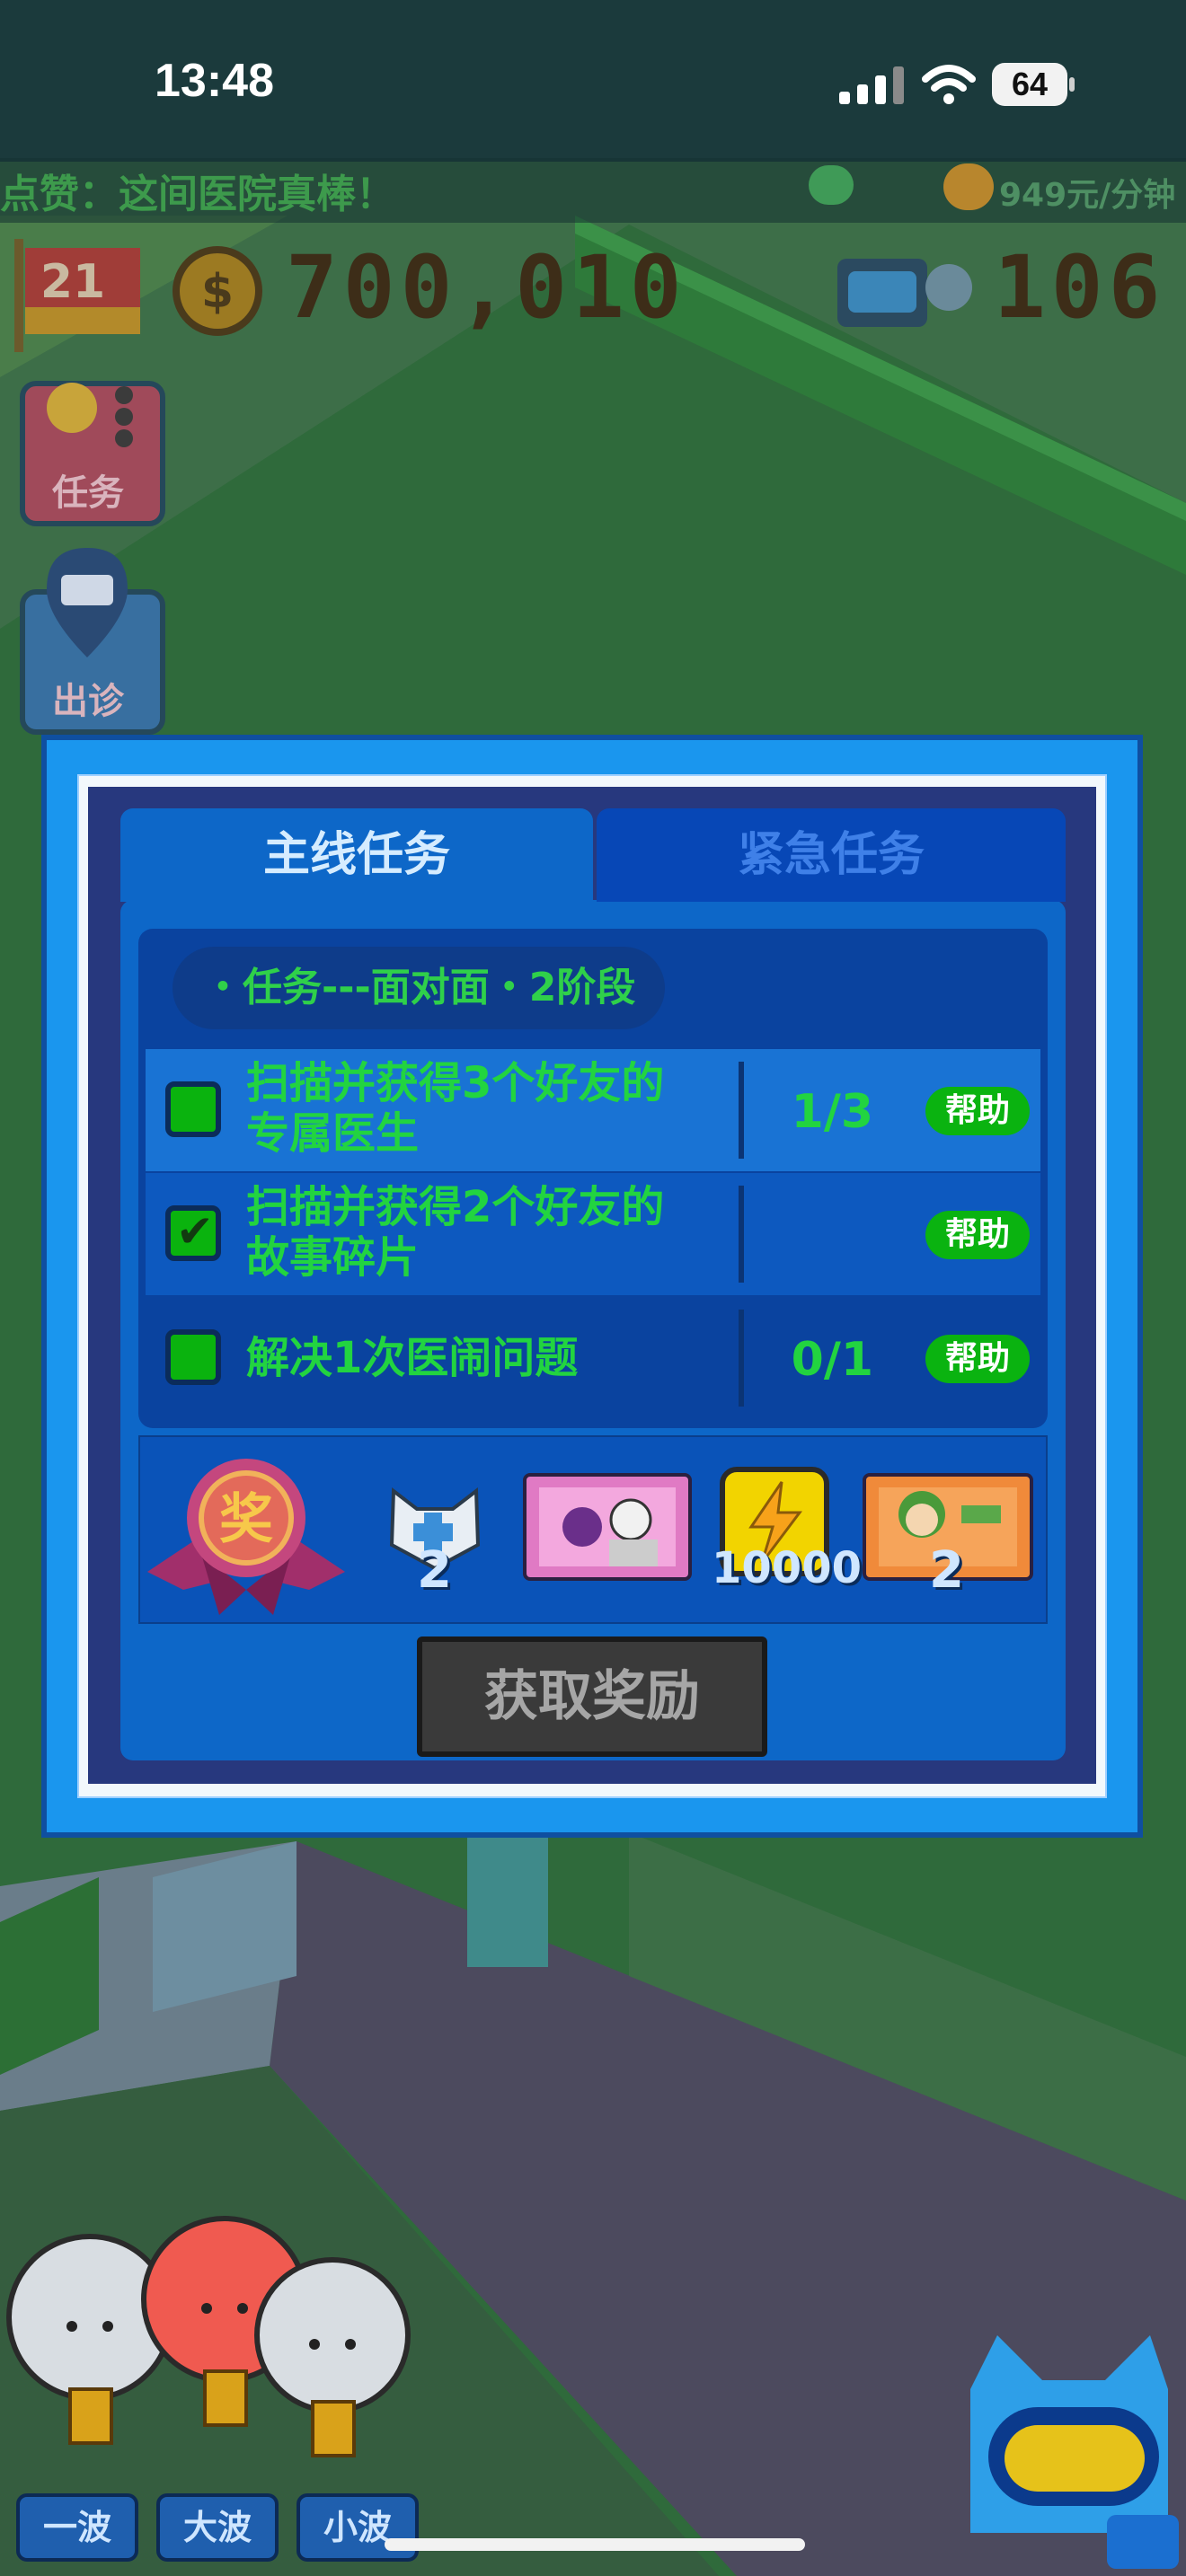 The image size is (1186, 2576). I want to click on reward-medal-text: 奖, so click(246, 1519).